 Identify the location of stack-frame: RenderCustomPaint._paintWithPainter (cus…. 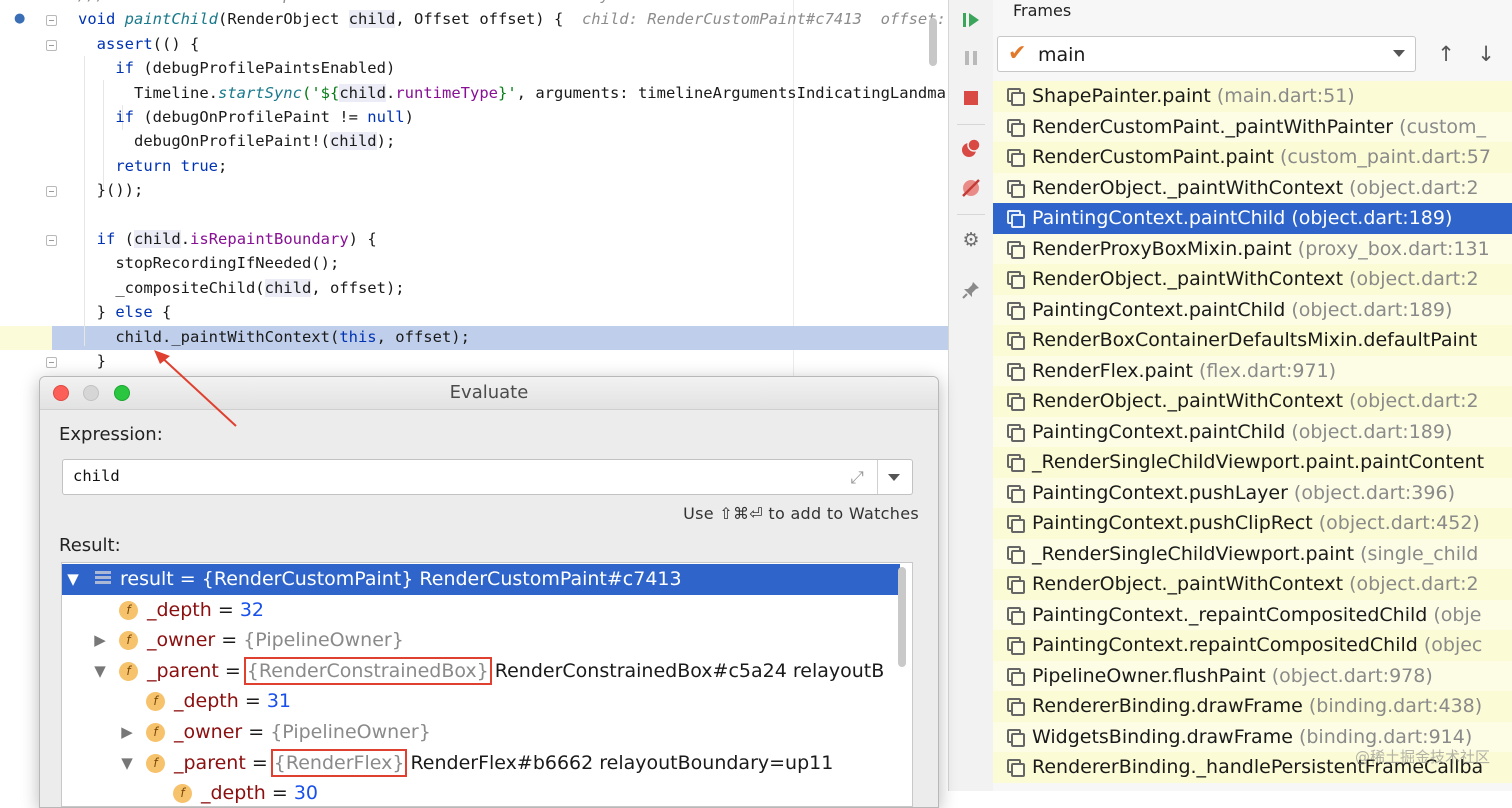
(1252, 126).